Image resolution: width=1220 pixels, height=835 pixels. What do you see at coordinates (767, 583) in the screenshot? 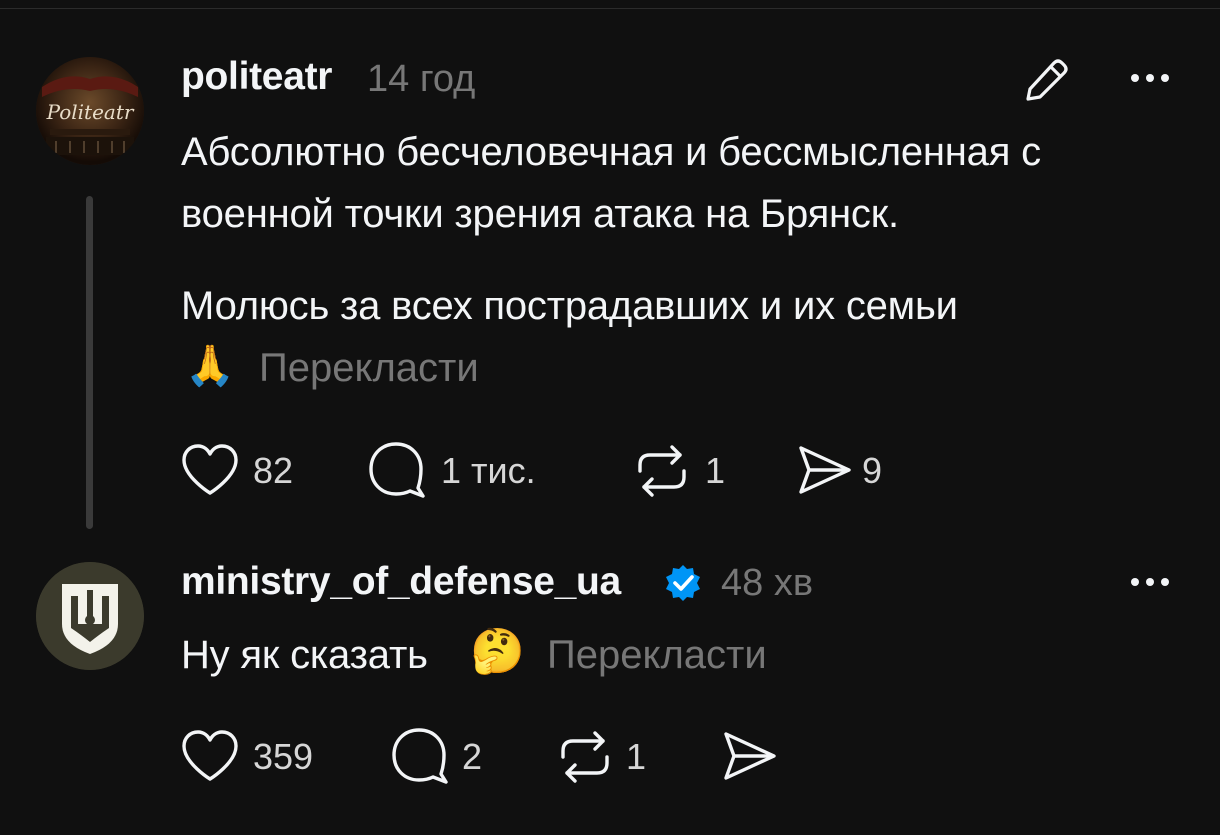
I see `post-timestamp: 48 хв` at bounding box center [767, 583].